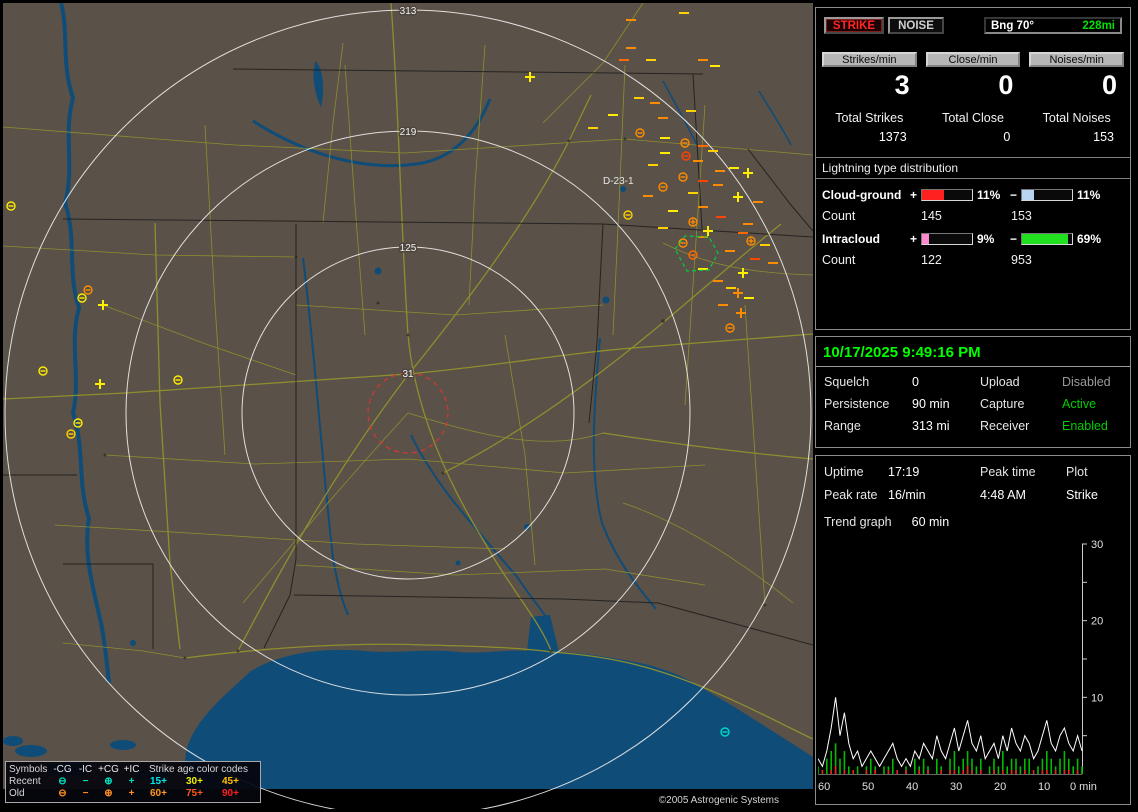 The width and height of the screenshot is (1138, 812). What do you see at coordinates (947, 239) in the screenshot?
I see `ic-plus-bar` at bounding box center [947, 239].